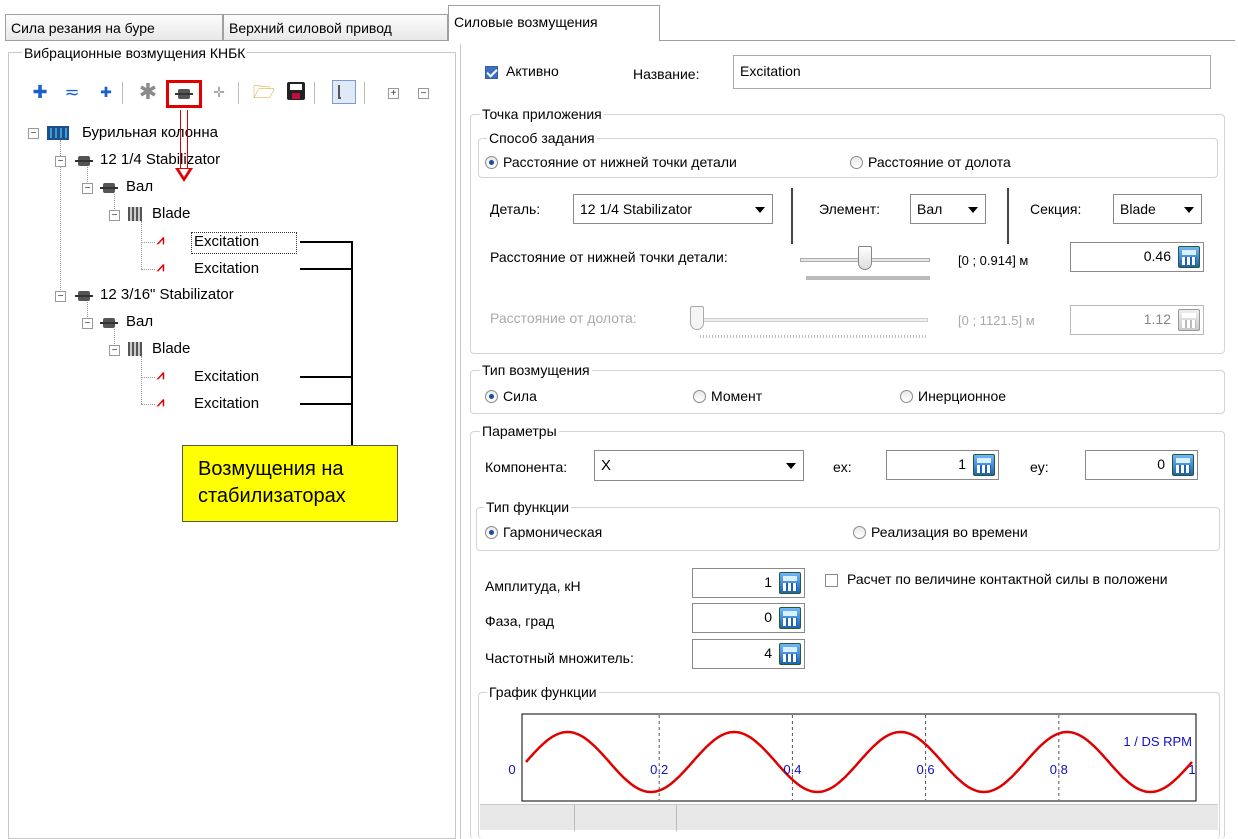 The image size is (1238, 839). I want to click on ex-input: 1, so click(942, 465).